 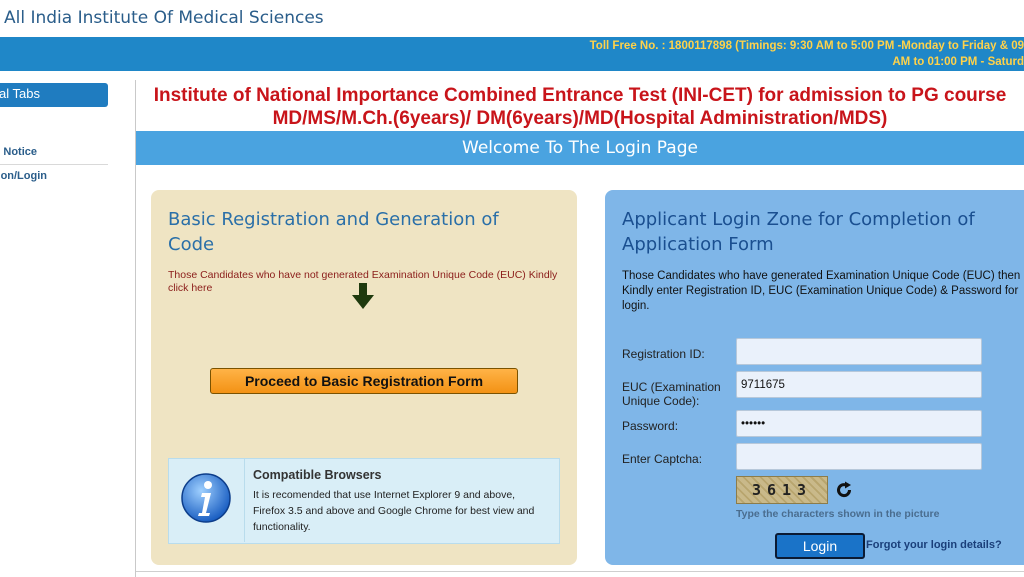 I want to click on euc-label: EUC (Examination Unique Code):, so click(x=671, y=394).